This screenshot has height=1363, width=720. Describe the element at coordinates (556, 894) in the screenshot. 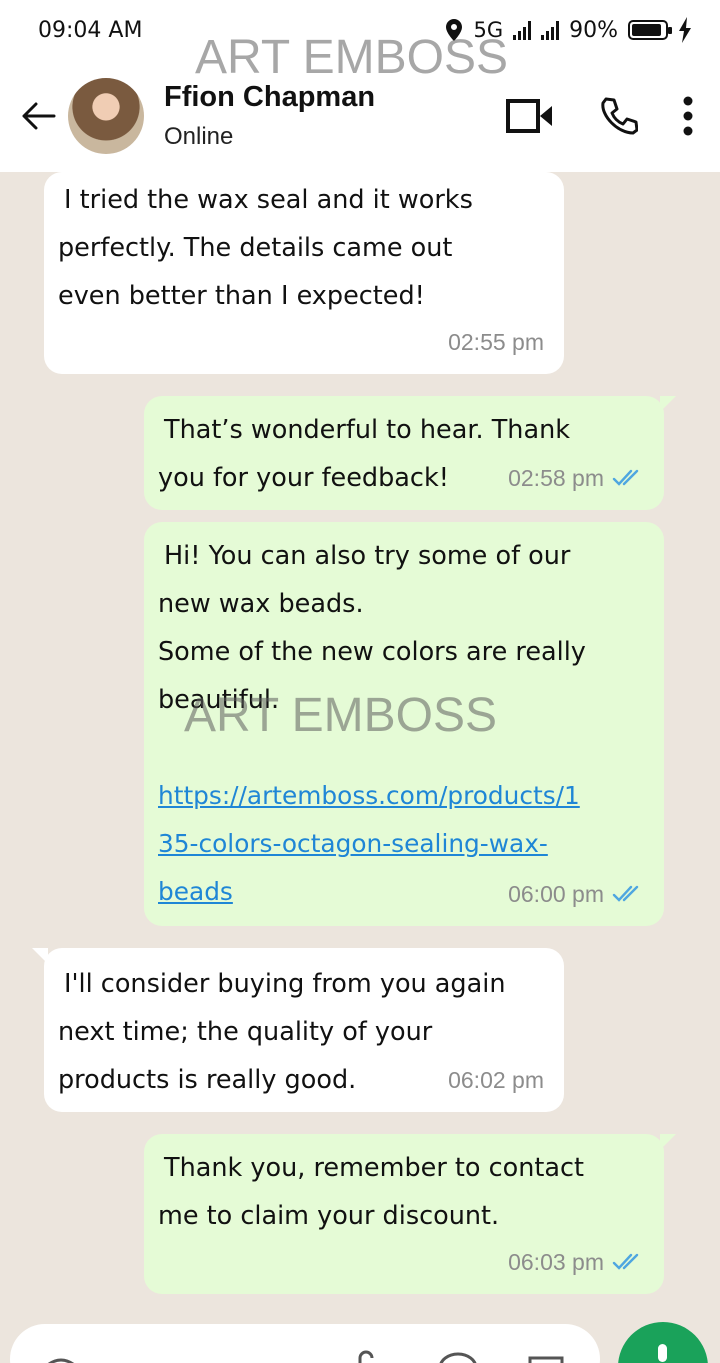

I see `message-time: 06:00 pm` at that location.